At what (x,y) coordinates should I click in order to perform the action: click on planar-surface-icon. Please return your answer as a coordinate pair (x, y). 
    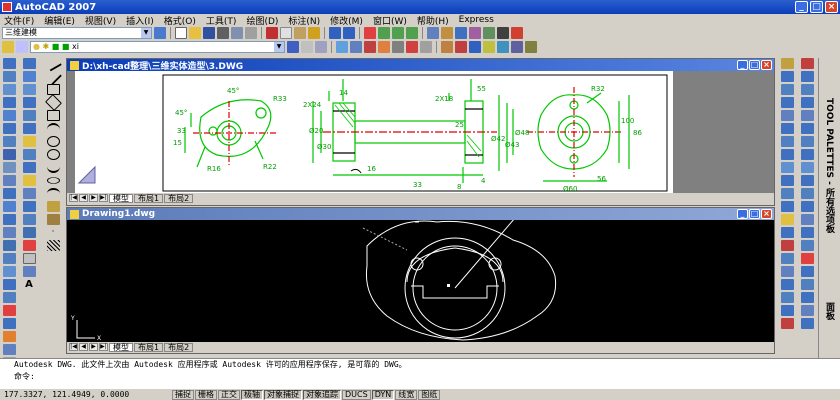
    Looking at the image, I should click on (9, 180).